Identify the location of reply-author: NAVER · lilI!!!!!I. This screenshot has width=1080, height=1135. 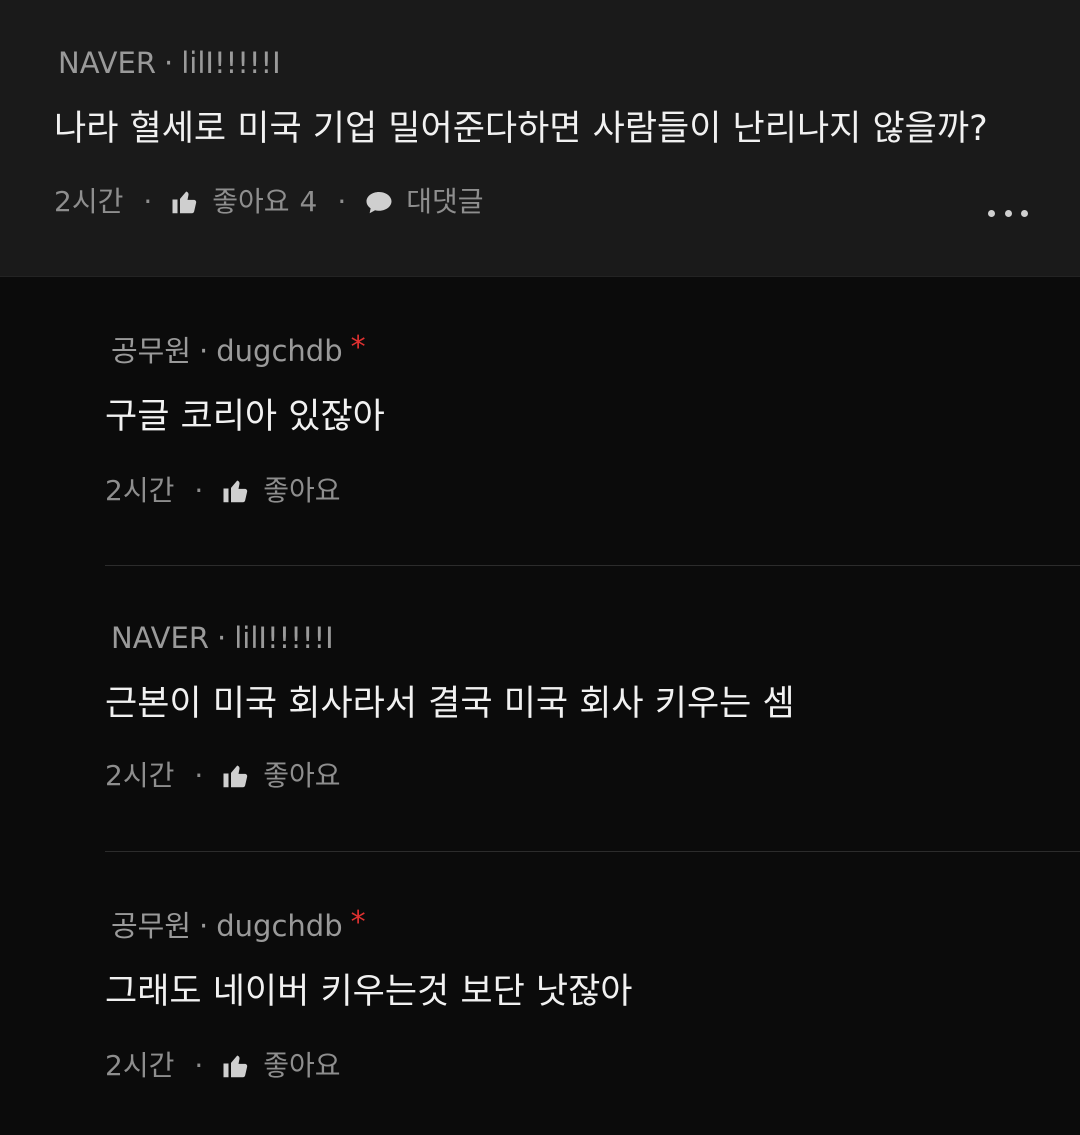
(222, 638).